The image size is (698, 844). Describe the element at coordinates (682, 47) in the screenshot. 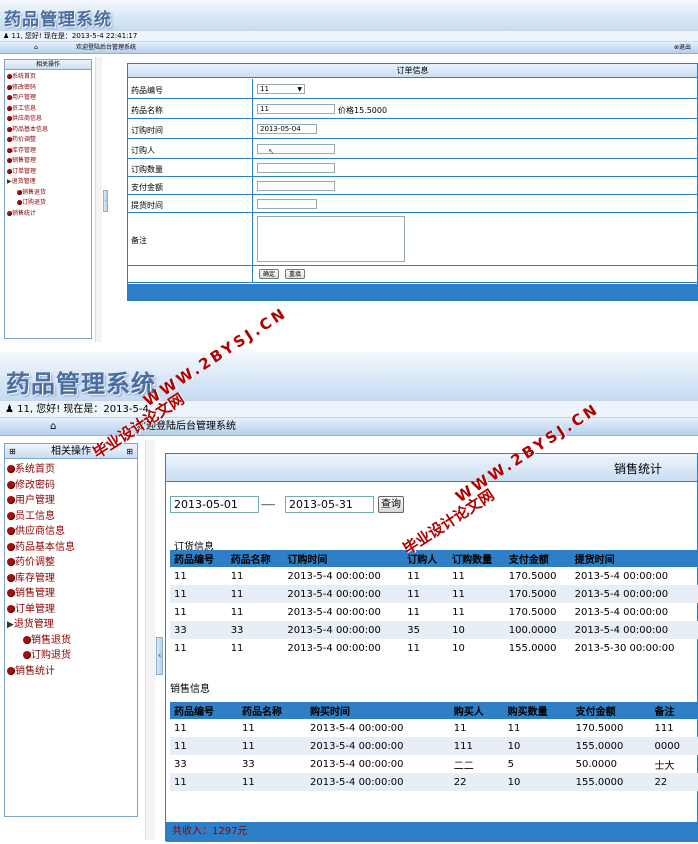

I see `logout-link: ⊗退出` at that location.